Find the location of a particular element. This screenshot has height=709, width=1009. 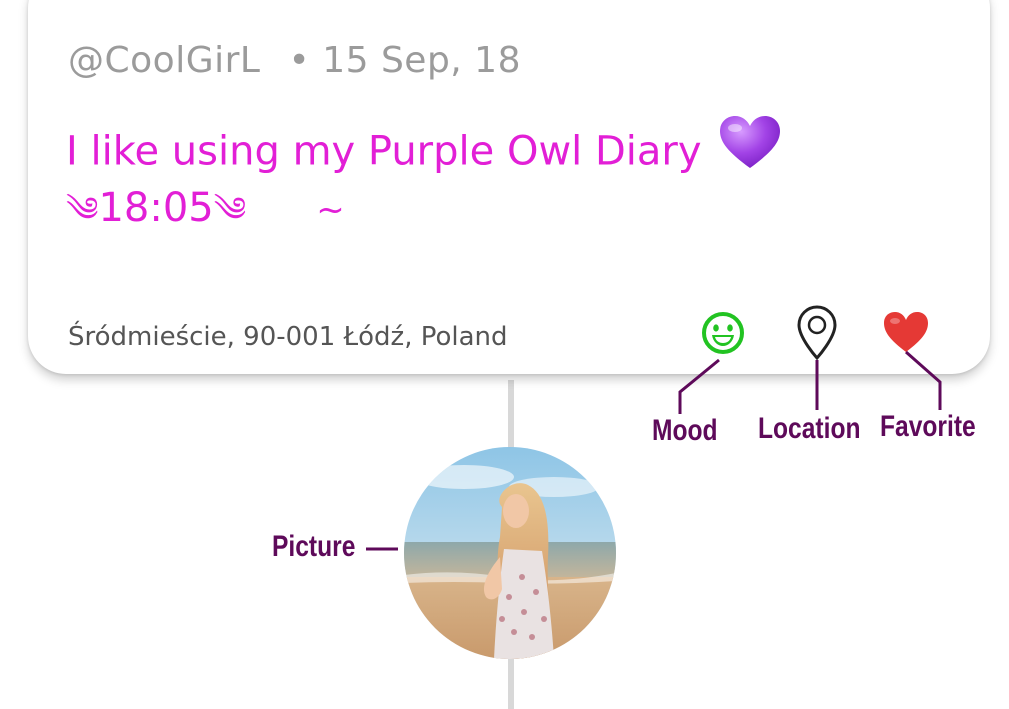

flourish-right: ༄ is located at coordinates (230, 210).